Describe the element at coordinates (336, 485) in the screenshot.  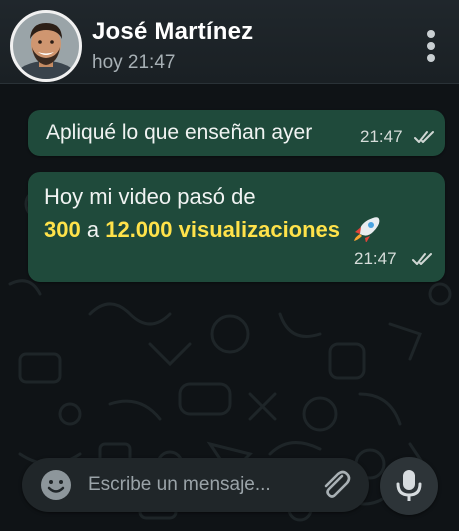
I see `paperclip-icon` at that location.